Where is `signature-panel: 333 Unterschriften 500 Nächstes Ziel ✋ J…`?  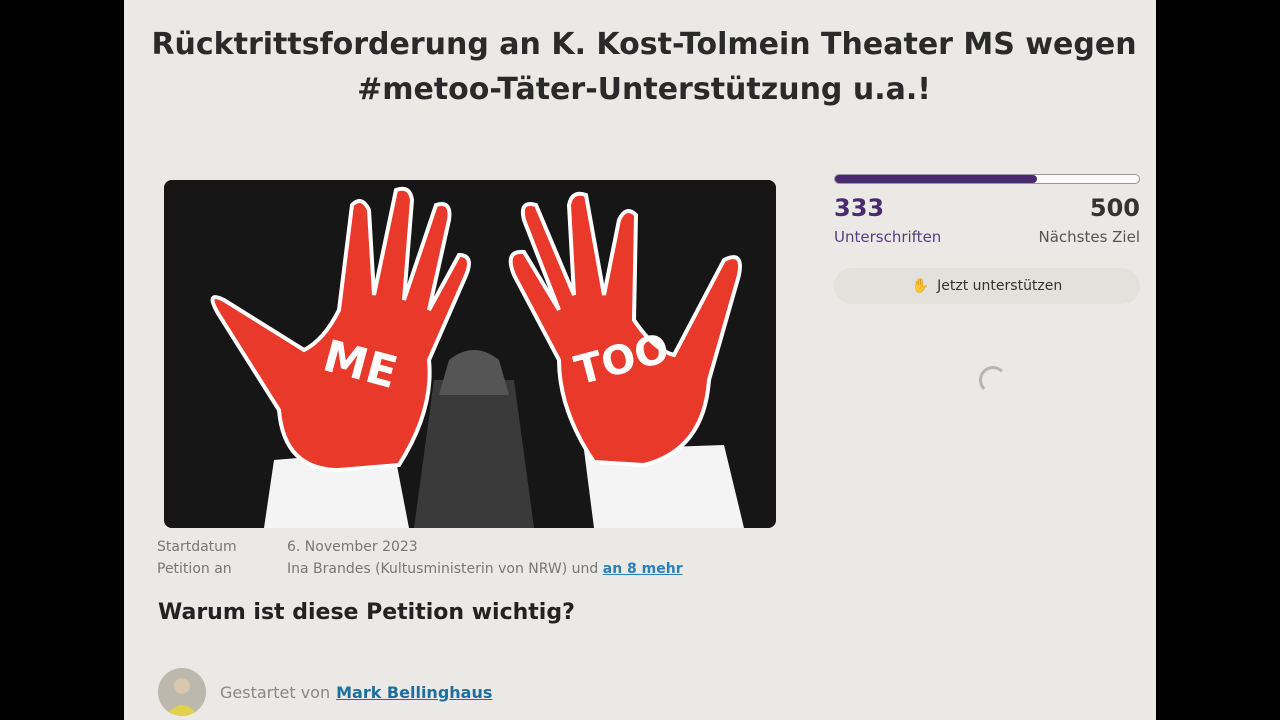 signature-panel: 333 Unterschriften 500 Nächstes Ziel ✋ J… is located at coordinates (989, 237).